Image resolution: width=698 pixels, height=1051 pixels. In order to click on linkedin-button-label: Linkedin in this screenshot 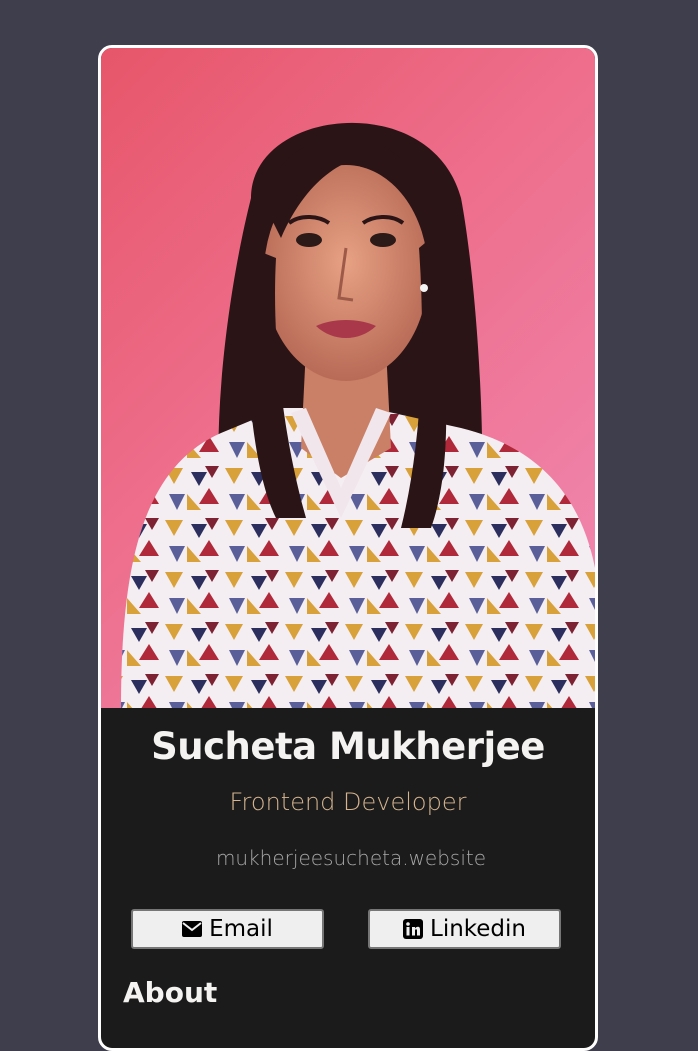, I will do `click(478, 929)`.